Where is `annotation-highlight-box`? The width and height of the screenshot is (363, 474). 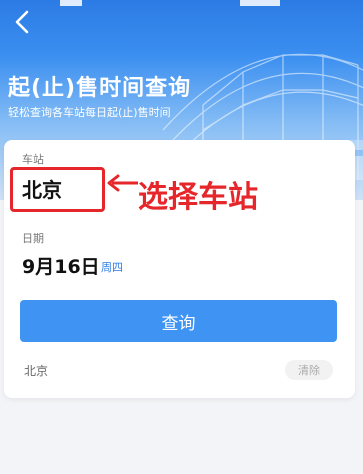 annotation-highlight-box is located at coordinates (57, 189).